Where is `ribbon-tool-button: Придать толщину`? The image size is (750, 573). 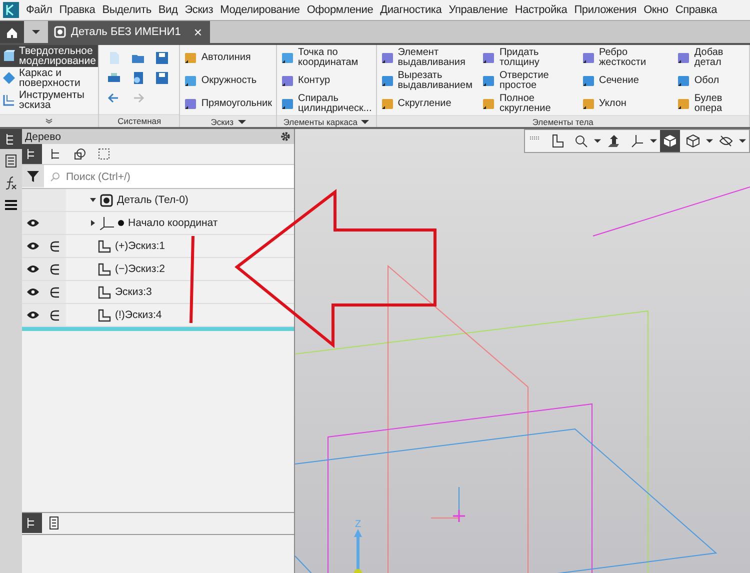
ribbon-tool-button: Придать толщину is located at coordinates (527, 58).